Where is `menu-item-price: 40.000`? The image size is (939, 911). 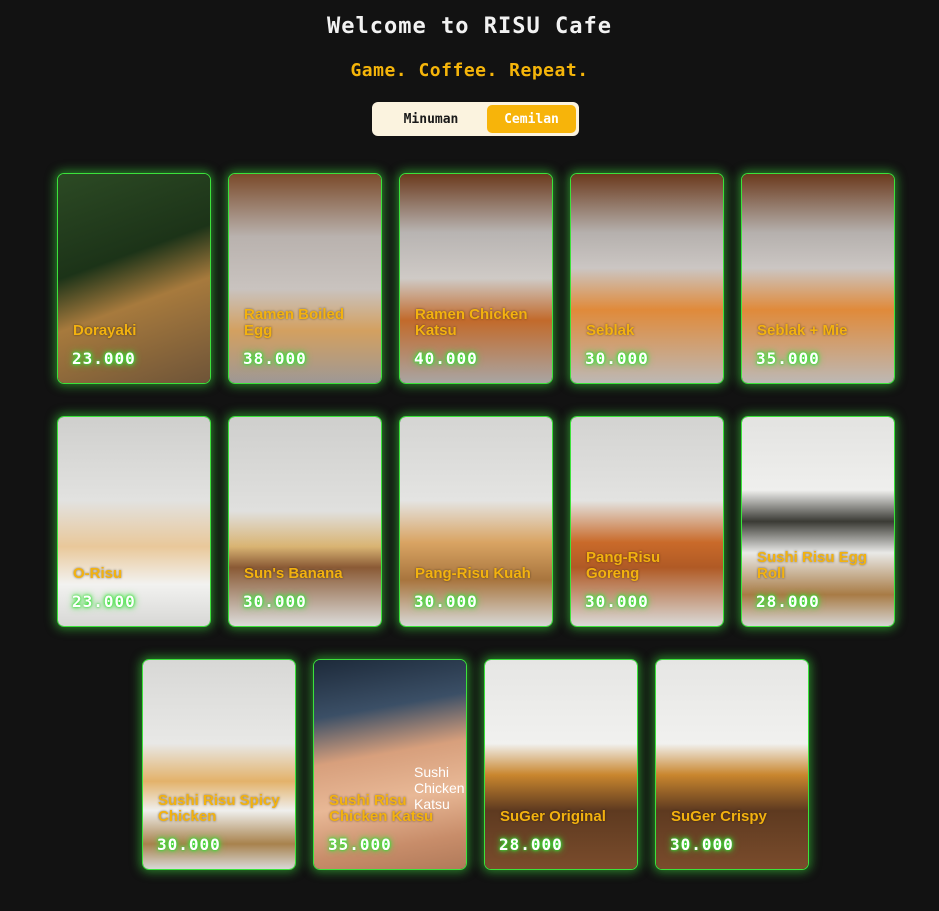 menu-item-price: 40.000 is located at coordinates (446, 358).